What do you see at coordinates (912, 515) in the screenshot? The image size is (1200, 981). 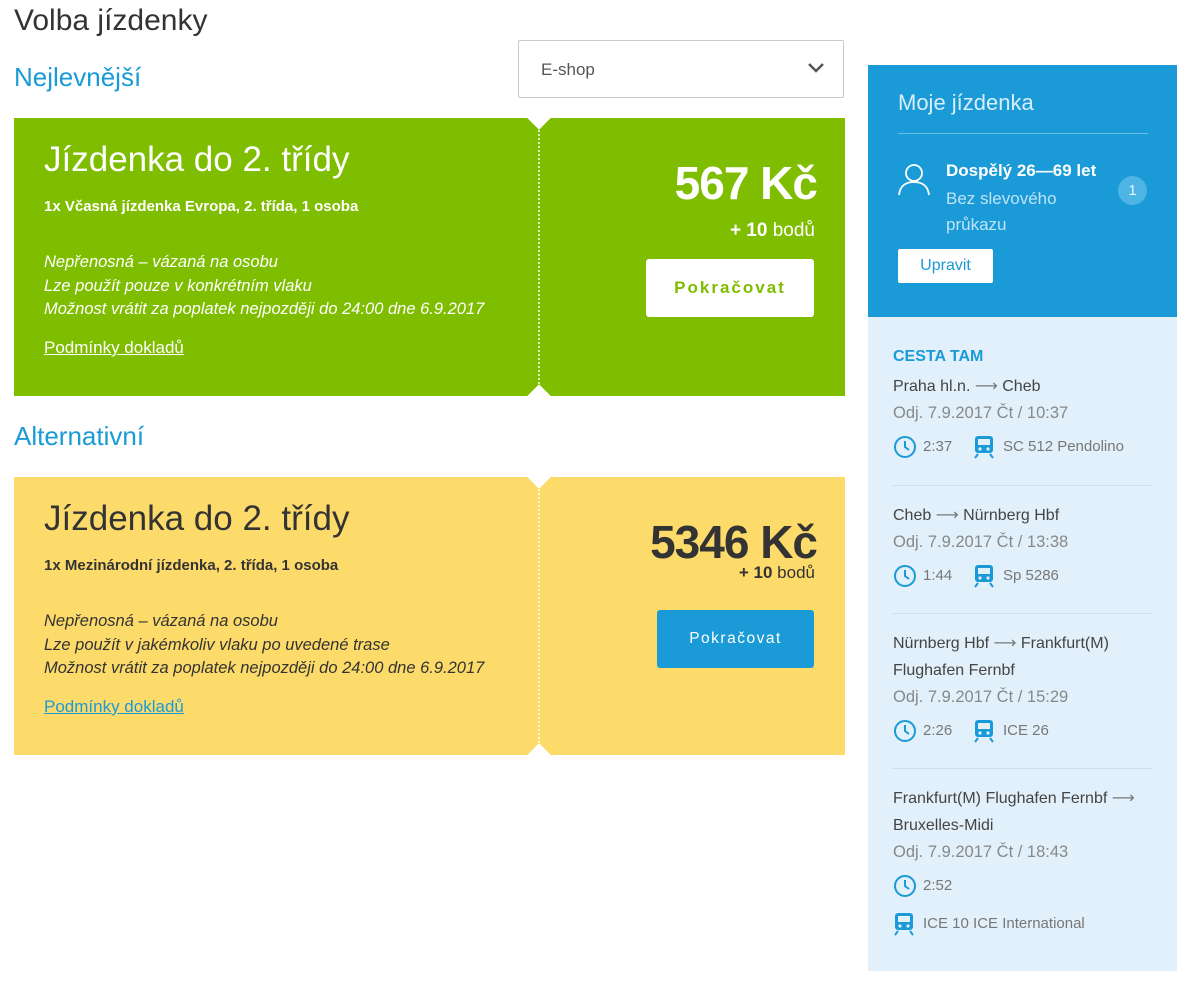 I see `segment-from: Cheb` at bounding box center [912, 515].